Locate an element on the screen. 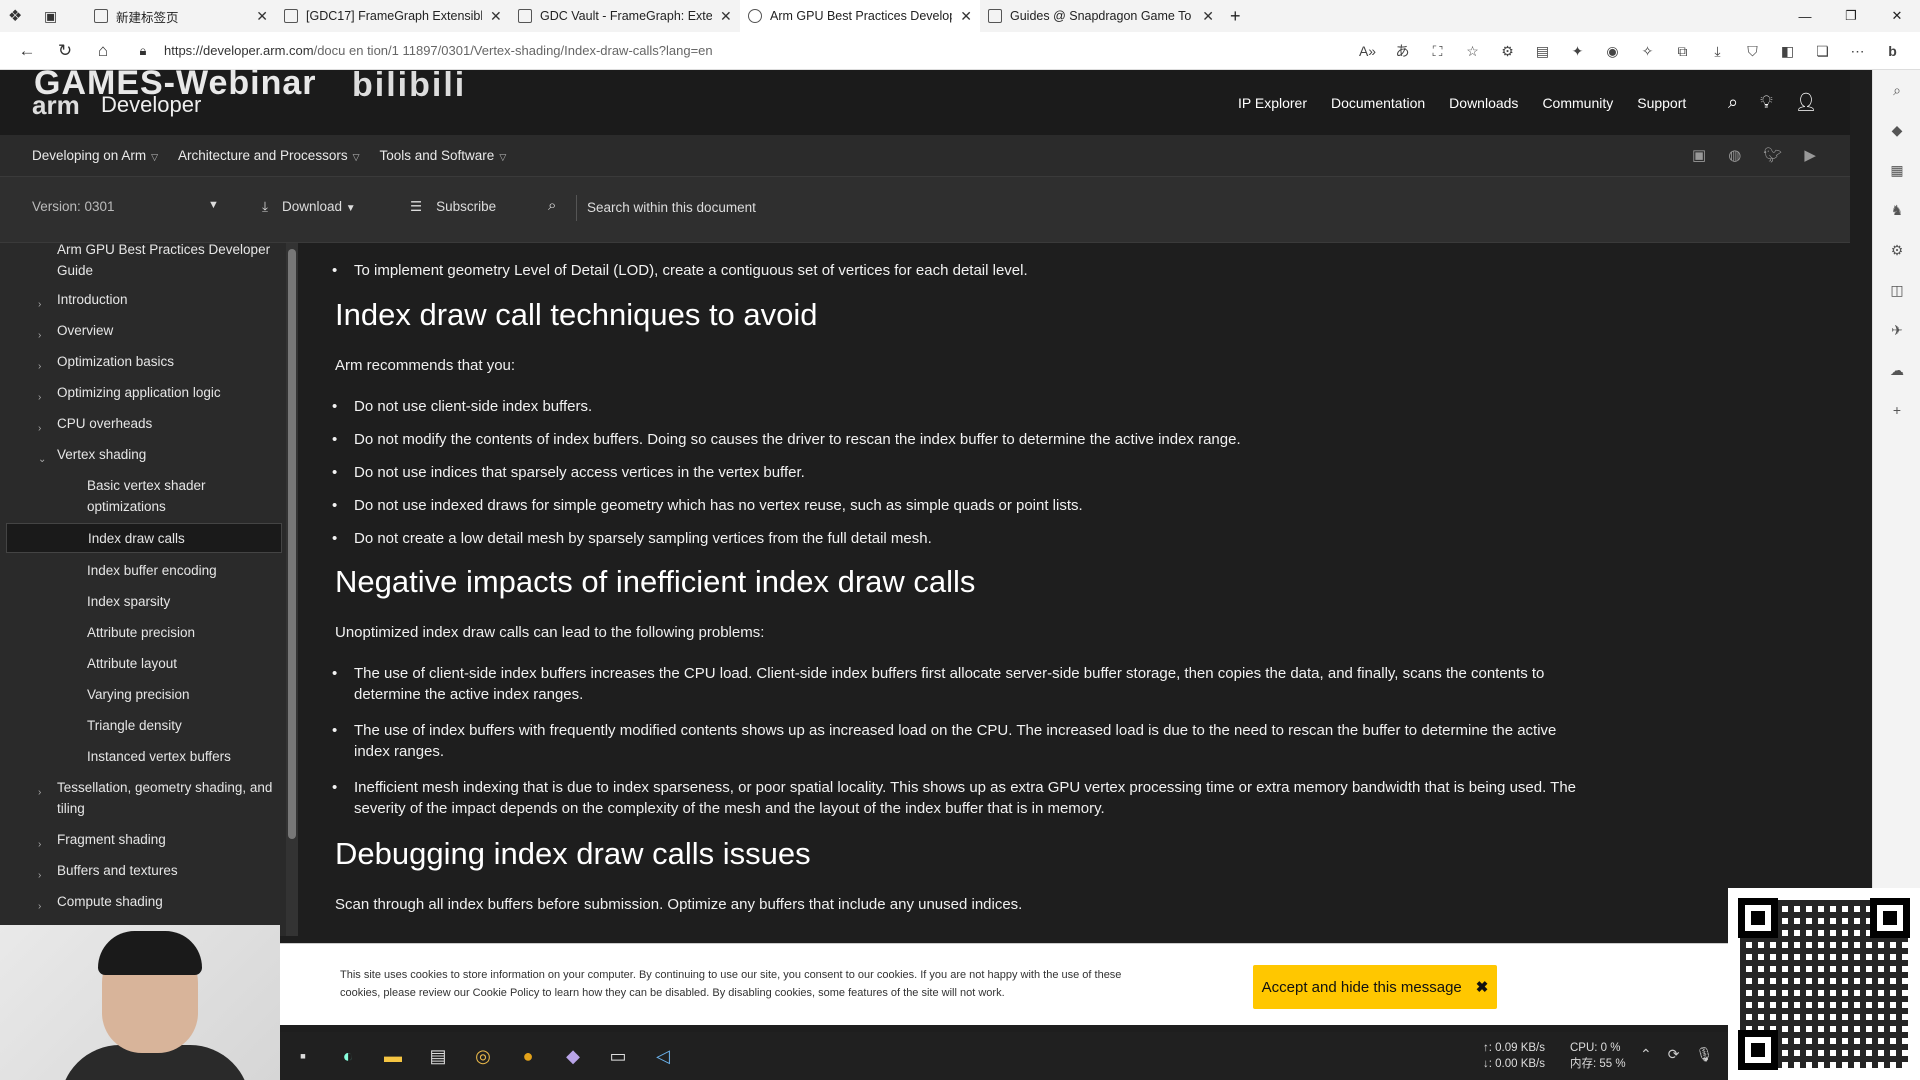 Image resolution: width=1920 pixels, height=1080 pixels. nav-downloads: Downloads is located at coordinates (1483, 103).